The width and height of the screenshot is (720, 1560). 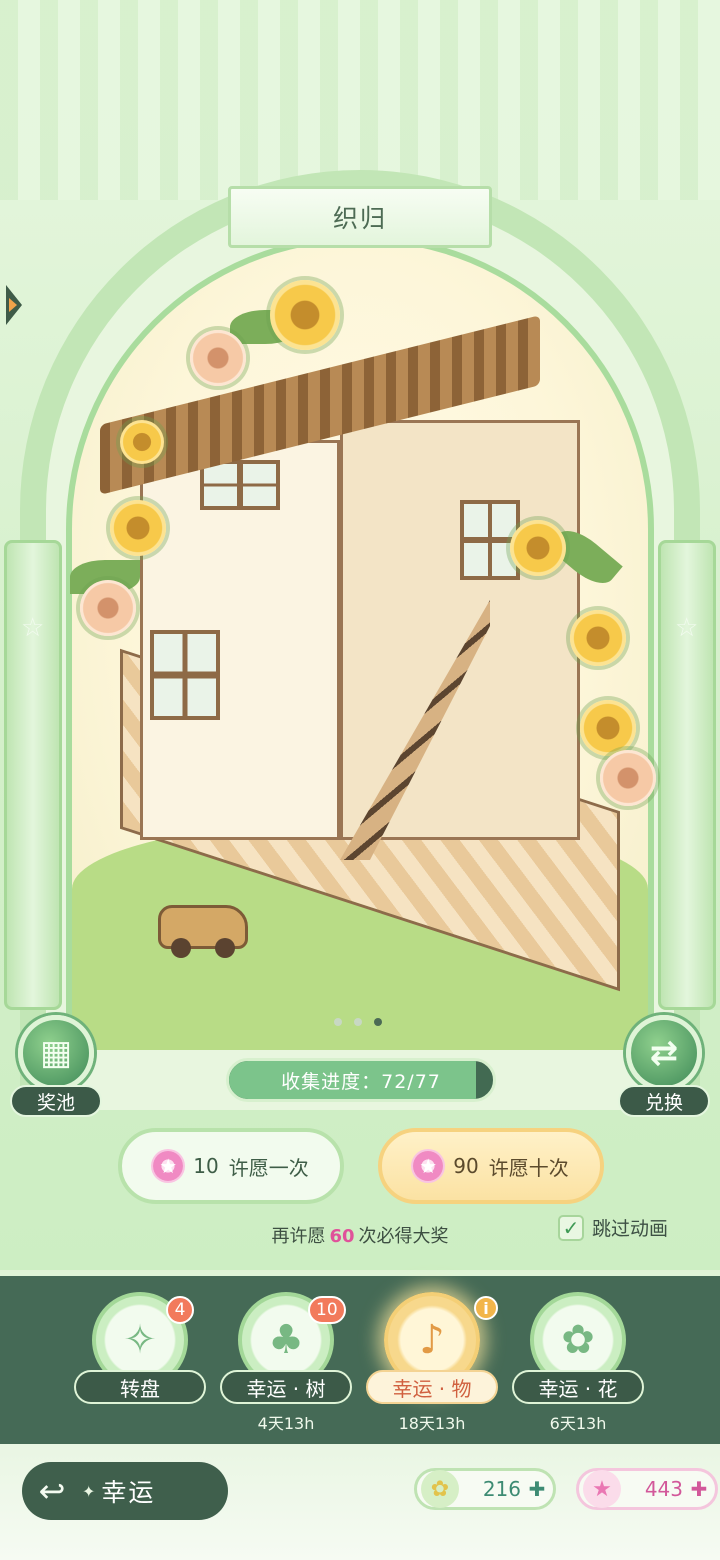 What do you see at coordinates (286, 1387) in the screenshot?
I see `tab-label: 幸运 · 树` at bounding box center [286, 1387].